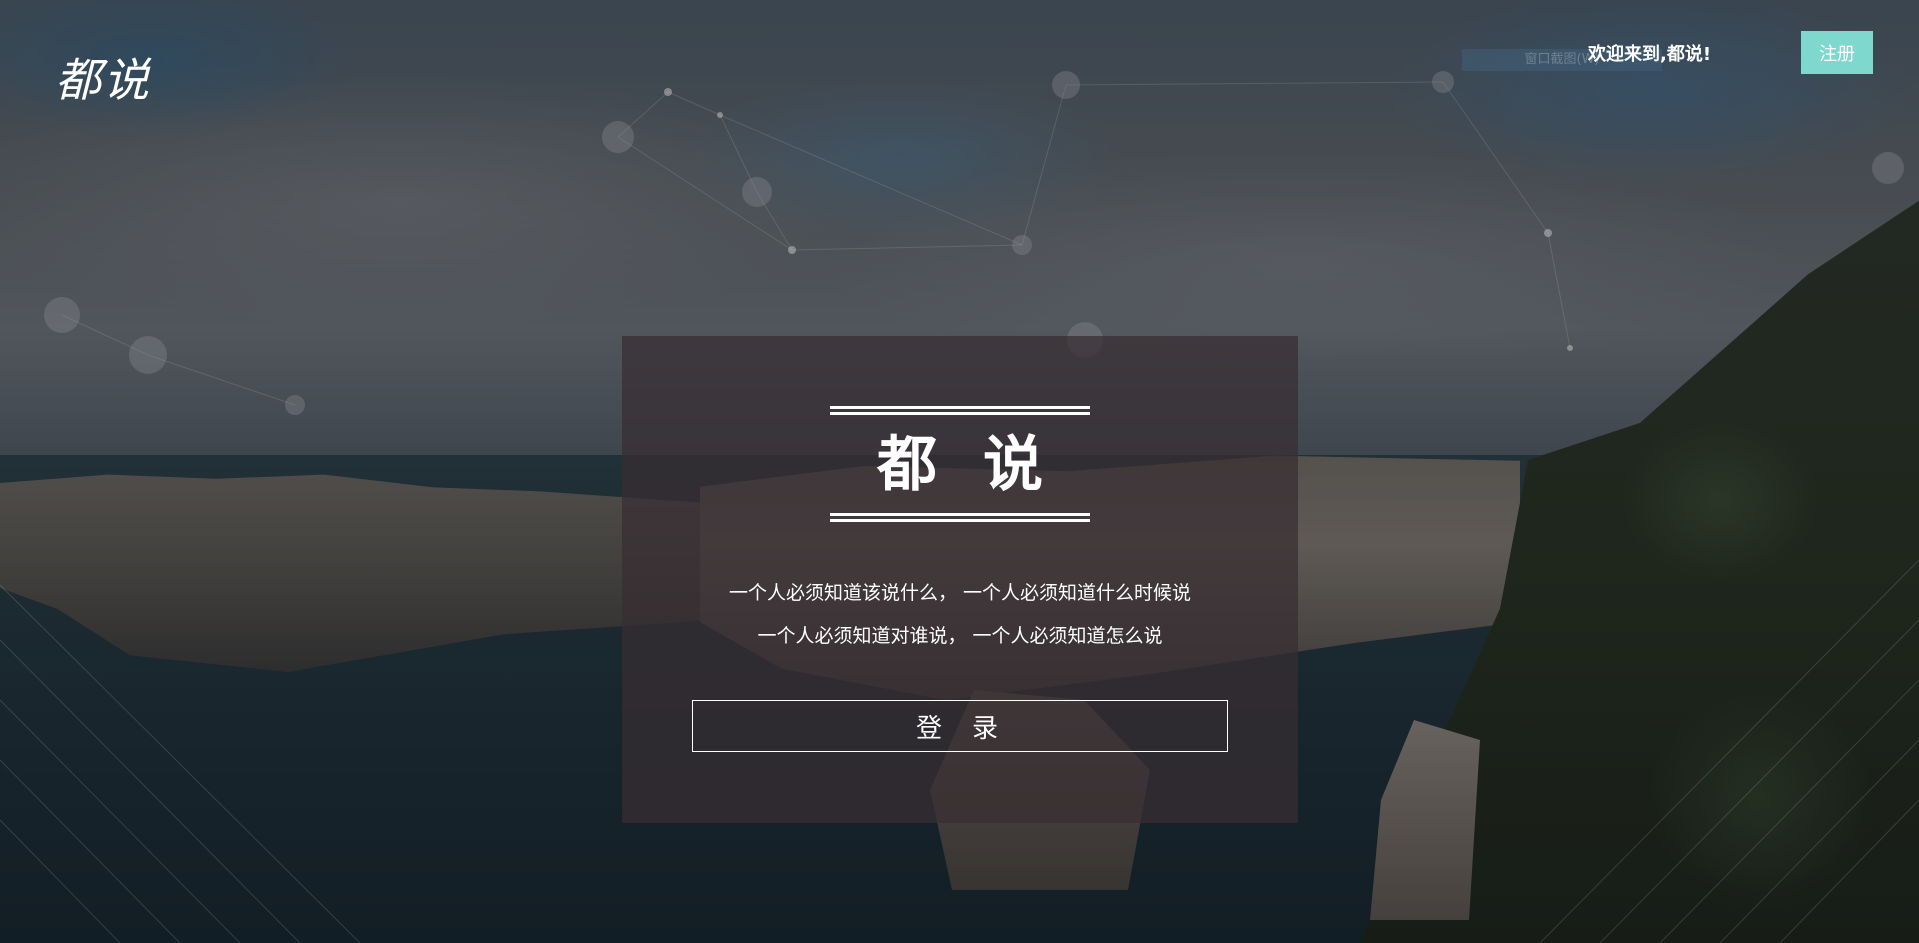  What do you see at coordinates (1837, 52) in the screenshot?
I see `register-button: 注册` at bounding box center [1837, 52].